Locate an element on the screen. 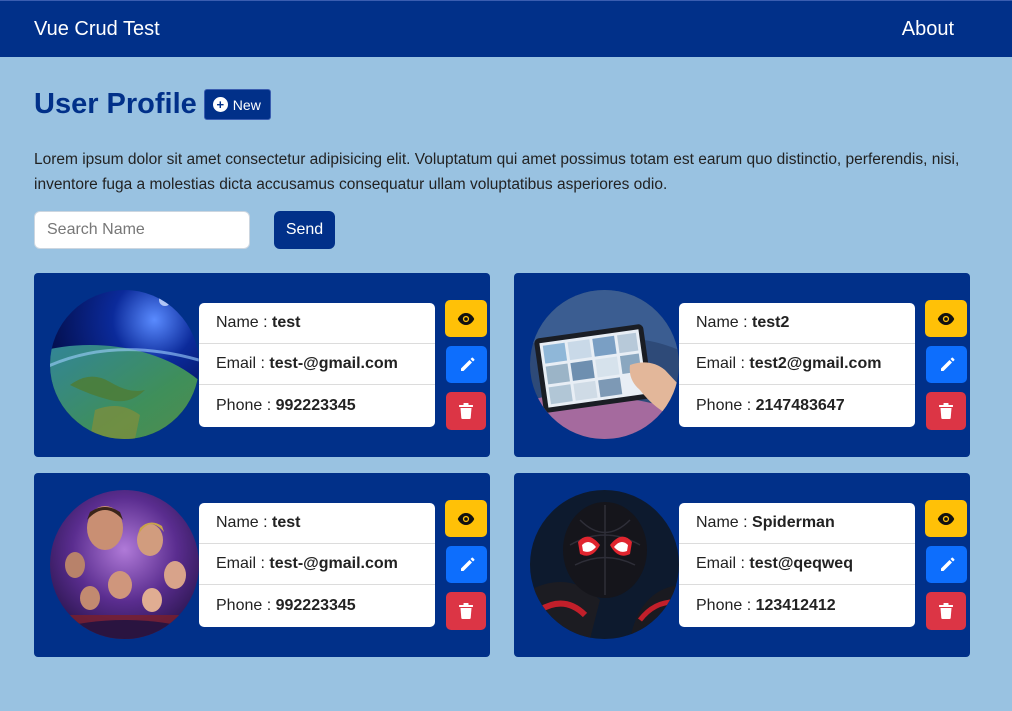 The height and width of the screenshot is (711, 1012). spiderman-image is located at coordinates (604, 564).